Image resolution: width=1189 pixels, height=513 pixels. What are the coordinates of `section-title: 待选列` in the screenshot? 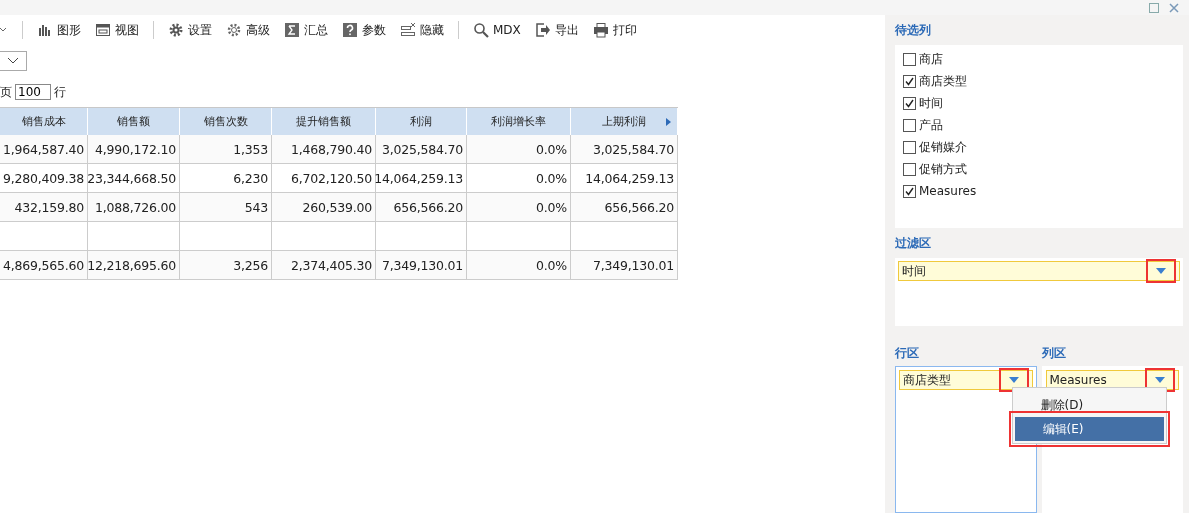 It's located at (913, 30).